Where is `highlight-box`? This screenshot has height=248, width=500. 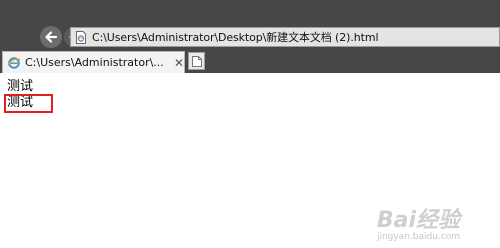 highlight-box is located at coordinates (28, 103).